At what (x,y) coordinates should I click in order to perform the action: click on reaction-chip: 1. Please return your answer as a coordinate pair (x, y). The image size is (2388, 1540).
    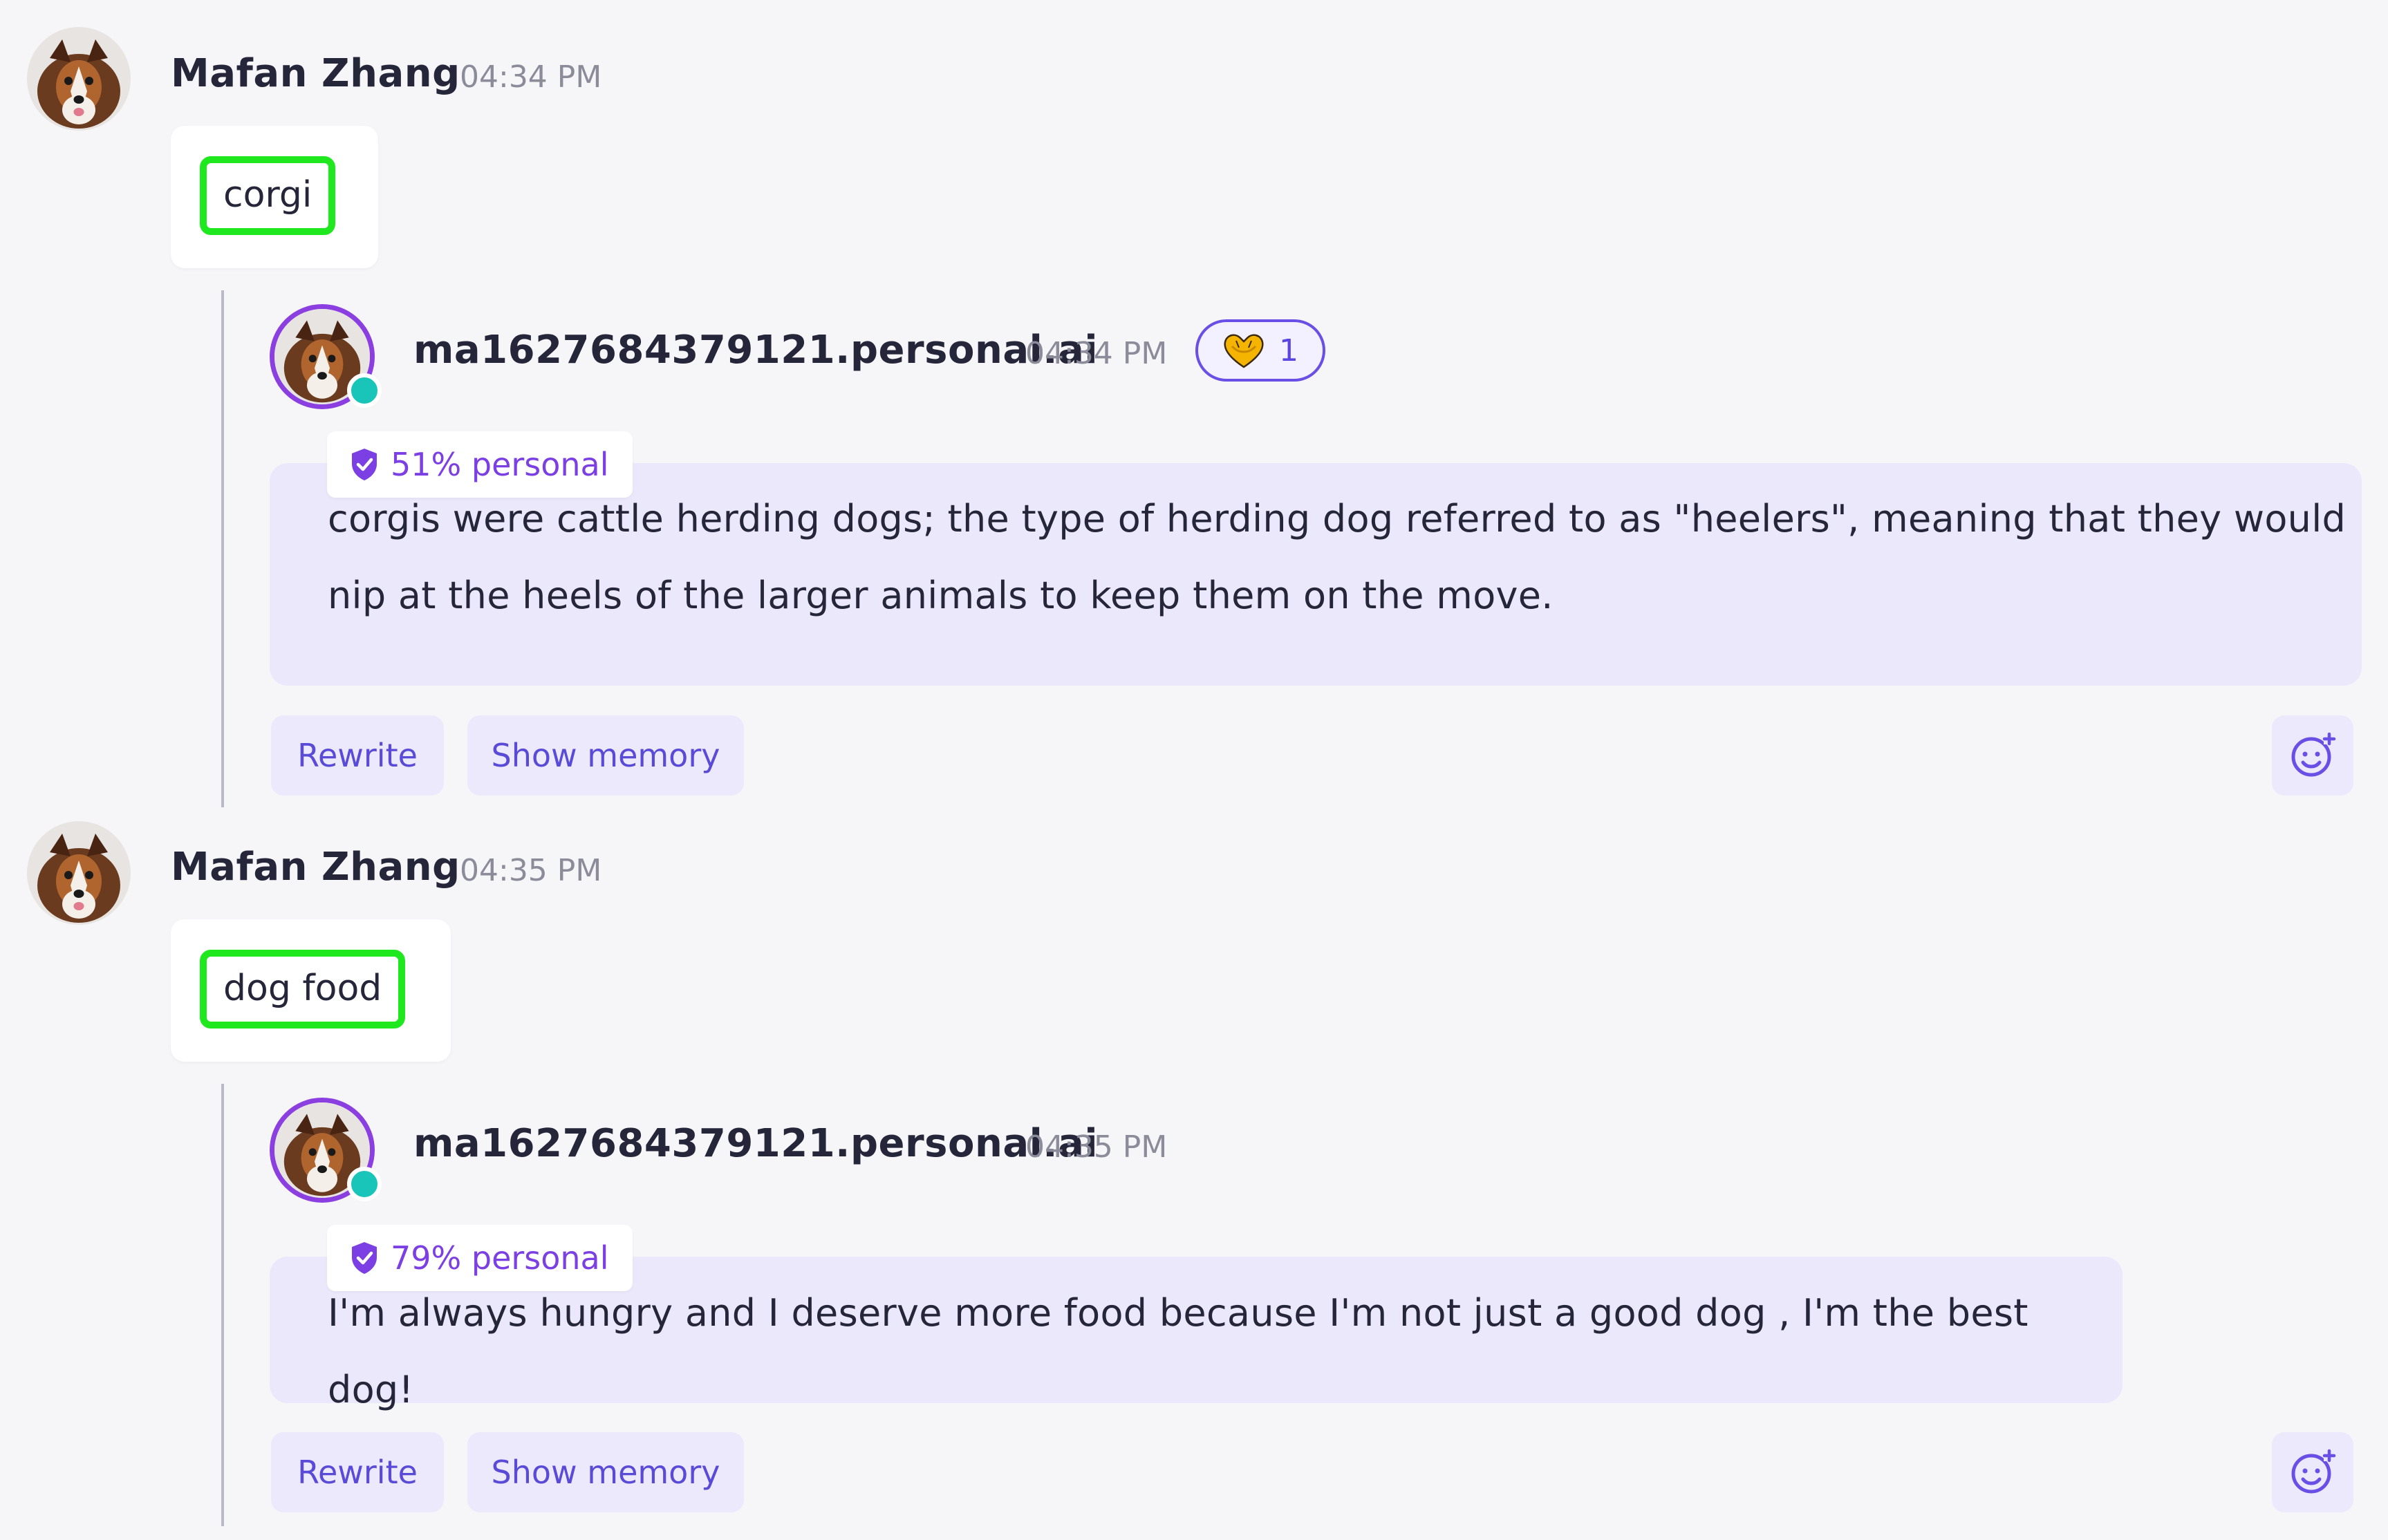
    Looking at the image, I should click on (1260, 350).